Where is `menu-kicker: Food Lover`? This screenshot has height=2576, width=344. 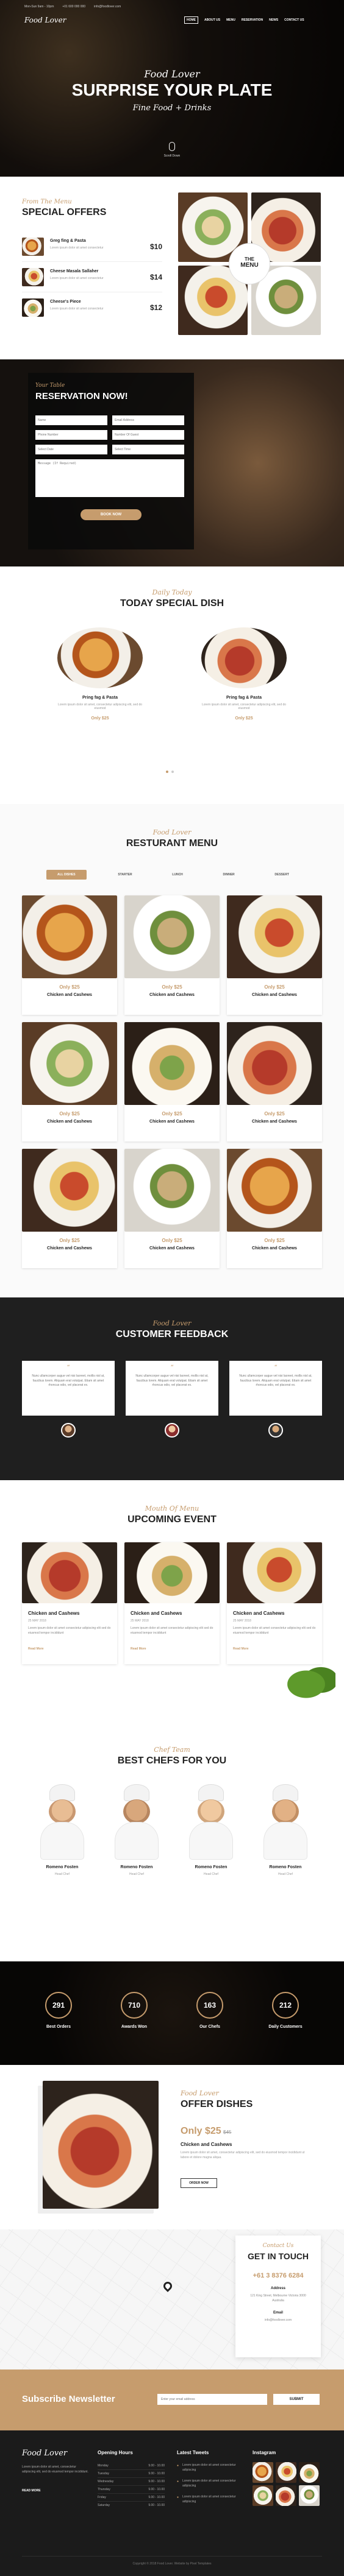 menu-kicker: Food Lover is located at coordinates (172, 832).